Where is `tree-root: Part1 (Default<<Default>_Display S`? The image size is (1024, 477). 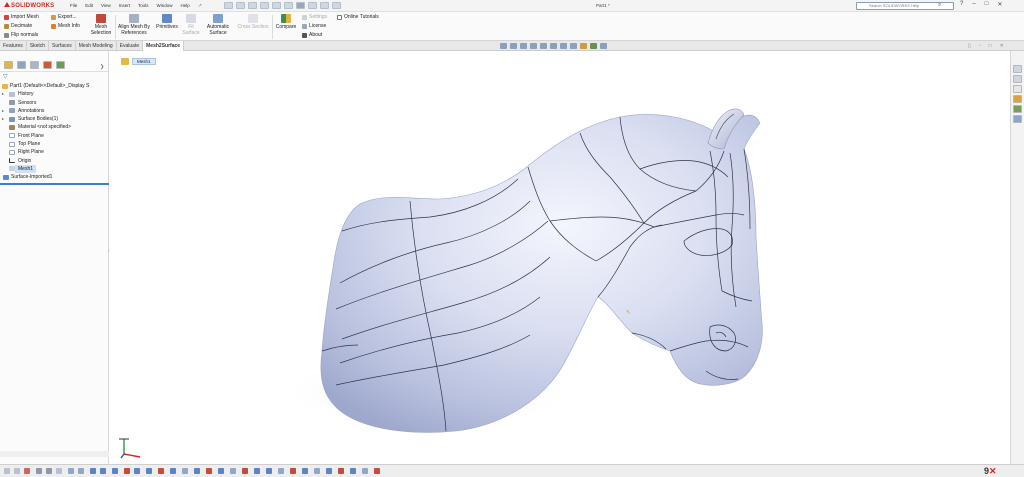 tree-root: Part1 (Default<<Default>_Display S is located at coordinates (54, 86).